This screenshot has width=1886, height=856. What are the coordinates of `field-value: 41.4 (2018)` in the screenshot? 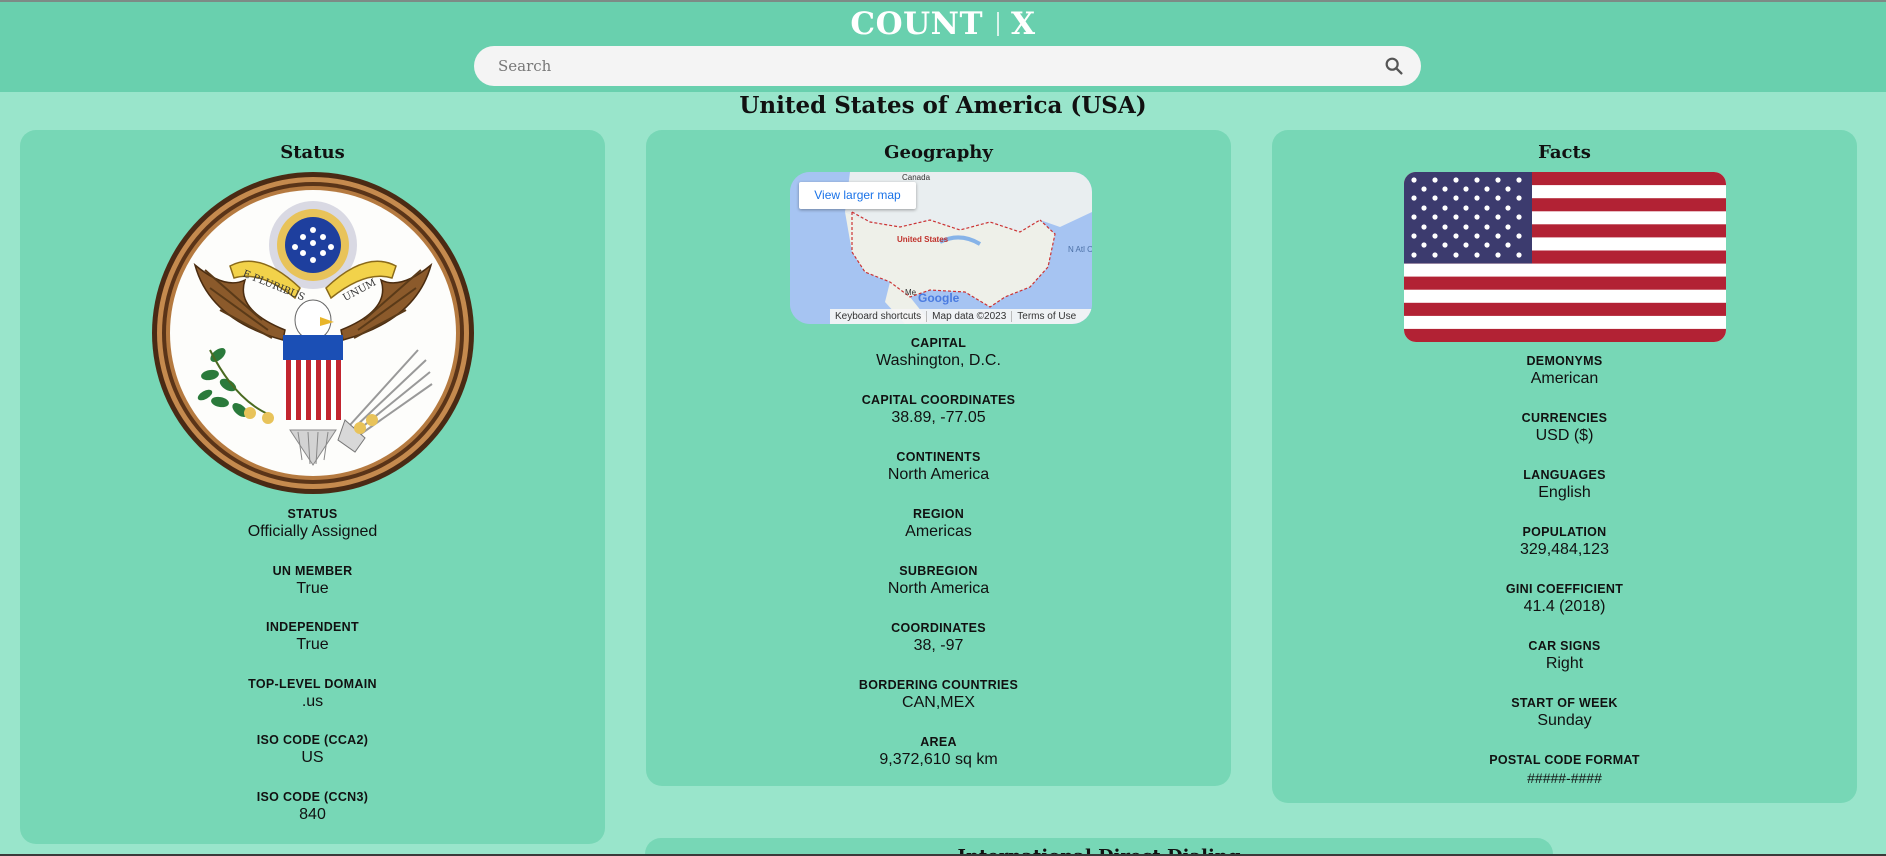 It's located at (1564, 606).